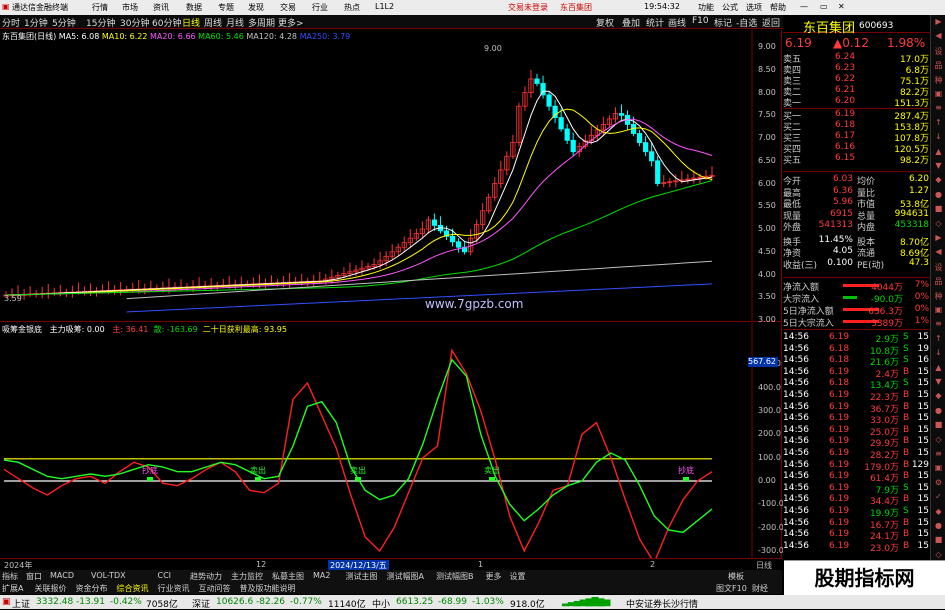 The width and height of the screenshot is (945, 610). What do you see at coordinates (518, 576) in the screenshot?
I see `indicator-tab-13: 设置` at bounding box center [518, 576].